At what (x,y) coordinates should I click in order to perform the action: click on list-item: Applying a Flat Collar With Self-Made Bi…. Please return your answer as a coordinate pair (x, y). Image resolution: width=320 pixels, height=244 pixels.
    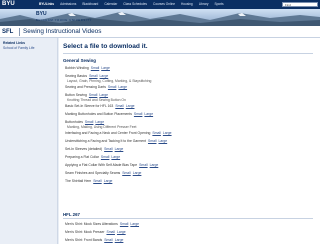
    Looking at the image, I should click on (111, 165).